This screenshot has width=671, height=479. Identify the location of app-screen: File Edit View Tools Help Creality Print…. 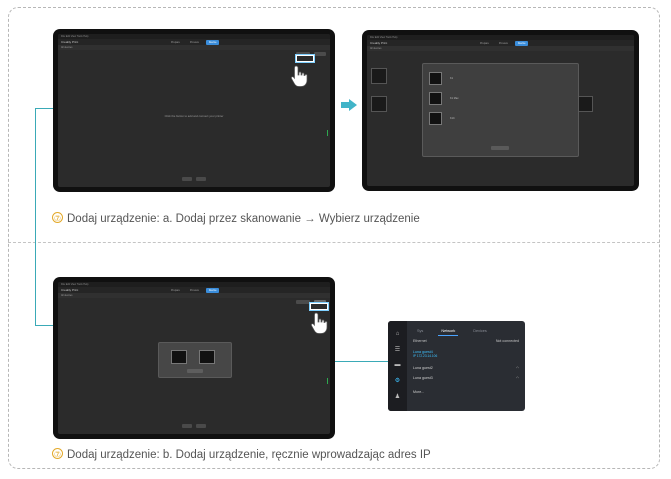
(194, 110).